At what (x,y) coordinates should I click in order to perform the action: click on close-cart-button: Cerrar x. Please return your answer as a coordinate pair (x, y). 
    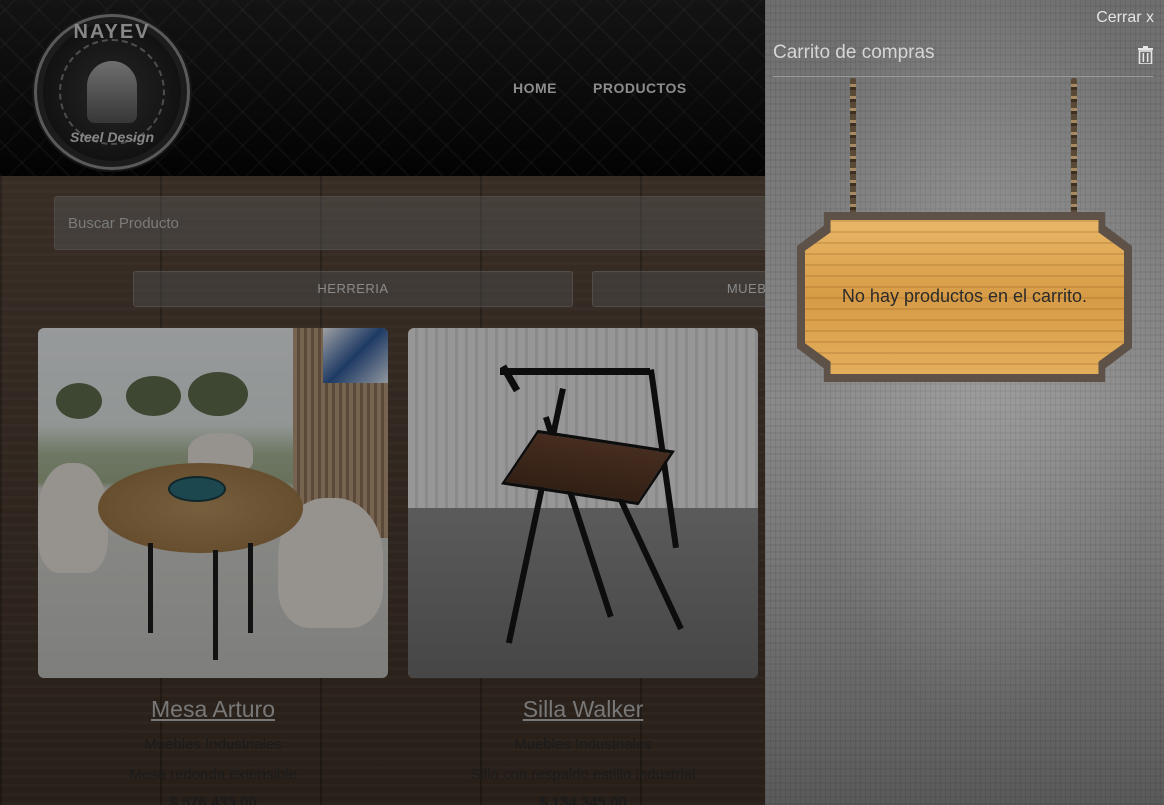
    Looking at the image, I should click on (1125, 18).